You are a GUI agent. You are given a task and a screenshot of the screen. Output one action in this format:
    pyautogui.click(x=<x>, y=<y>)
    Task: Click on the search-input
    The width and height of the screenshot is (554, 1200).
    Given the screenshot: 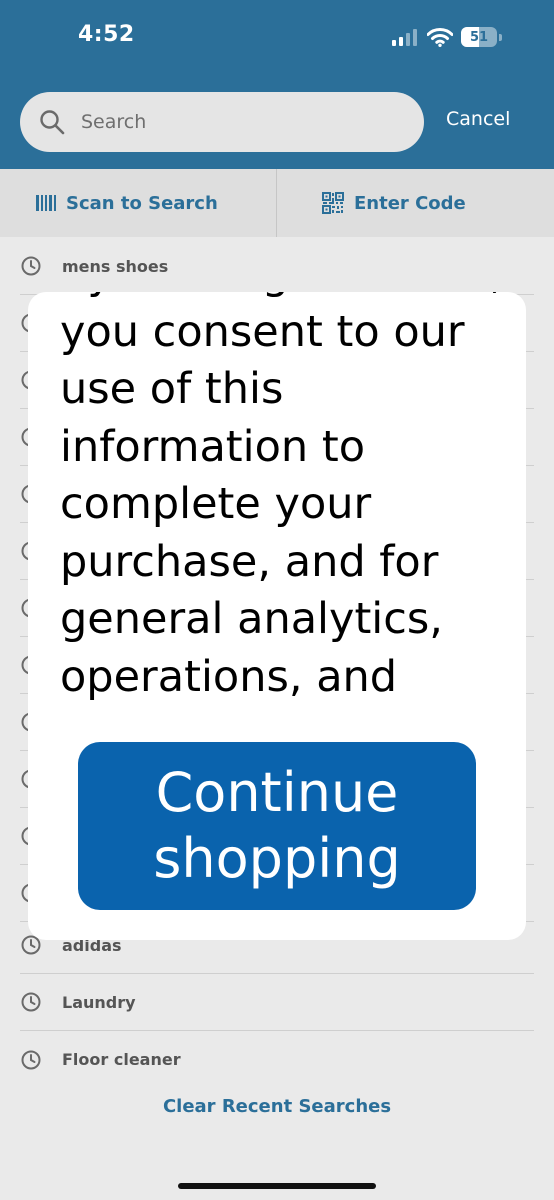 What is the action you would take?
    pyautogui.click(x=231, y=122)
    